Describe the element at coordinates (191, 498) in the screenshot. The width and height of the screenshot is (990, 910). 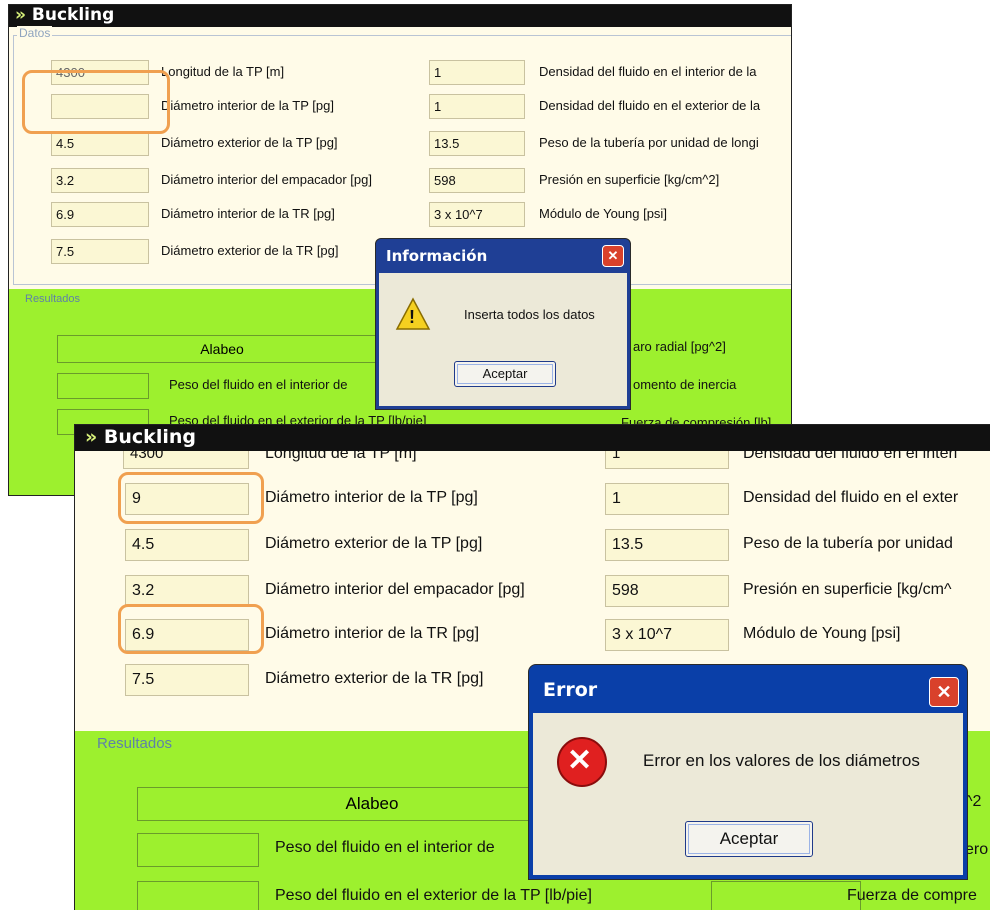
I see `highlight-diametro-interior-tp` at that location.